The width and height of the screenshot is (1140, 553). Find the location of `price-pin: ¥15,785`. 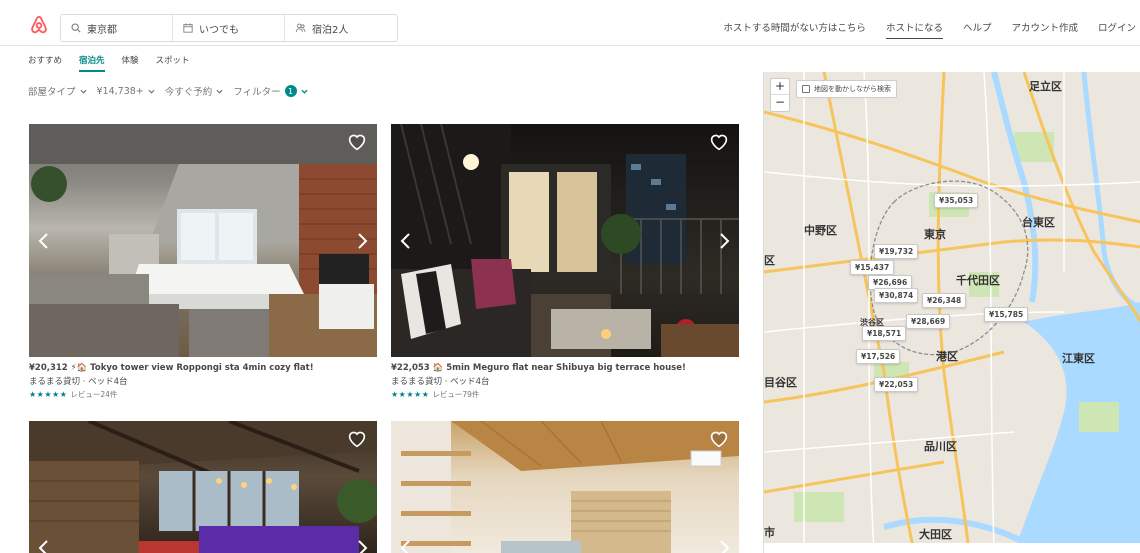

price-pin: ¥15,785 is located at coordinates (1006, 314).